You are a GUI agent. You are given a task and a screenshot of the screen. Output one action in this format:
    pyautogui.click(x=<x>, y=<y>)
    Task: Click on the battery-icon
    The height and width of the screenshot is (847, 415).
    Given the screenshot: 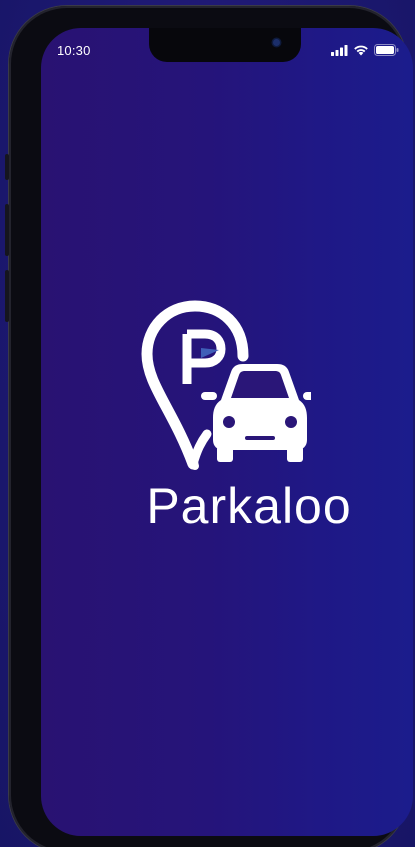 What is the action you would take?
    pyautogui.click(x=386, y=50)
    